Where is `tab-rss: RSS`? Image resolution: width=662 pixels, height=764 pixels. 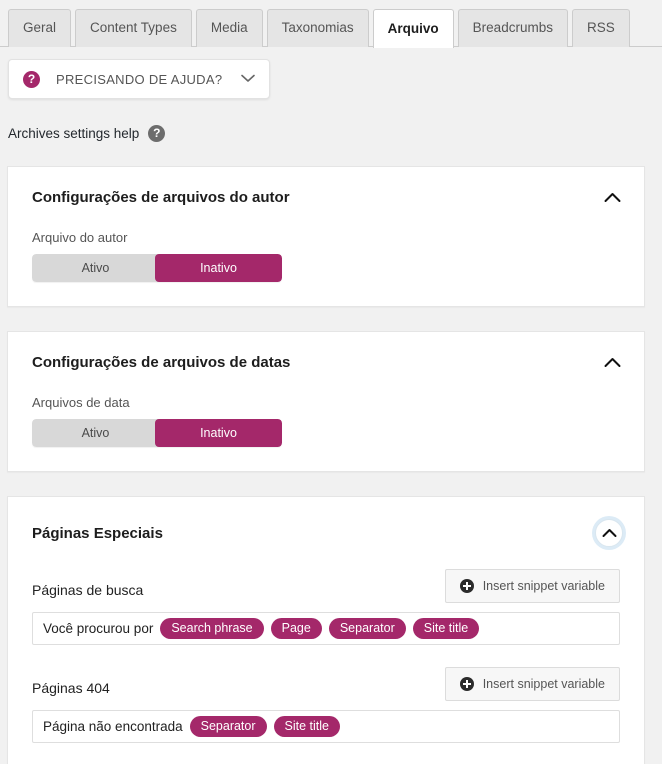 tab-rss: RSS is located at coordinates (600, 28).